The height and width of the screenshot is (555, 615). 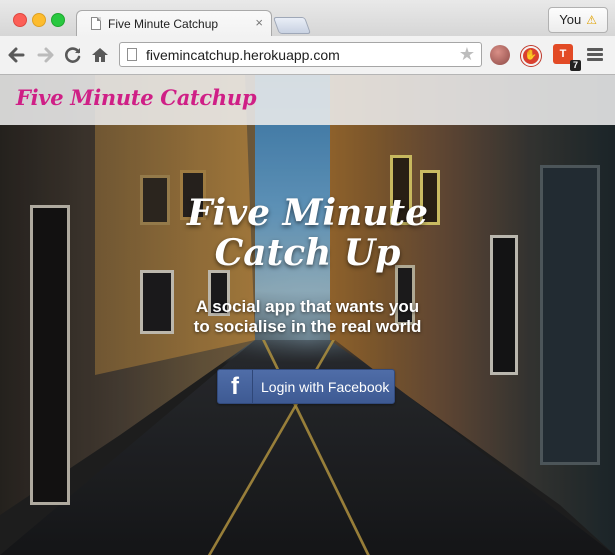 I want to click on tab-title: Five Minute Catchup, so click(x=163, y=24).